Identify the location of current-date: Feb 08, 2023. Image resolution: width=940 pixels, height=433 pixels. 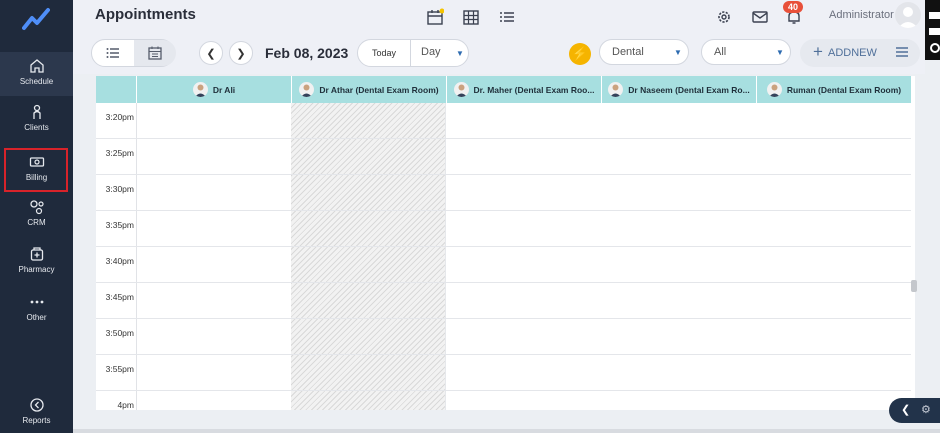
(307, 53).